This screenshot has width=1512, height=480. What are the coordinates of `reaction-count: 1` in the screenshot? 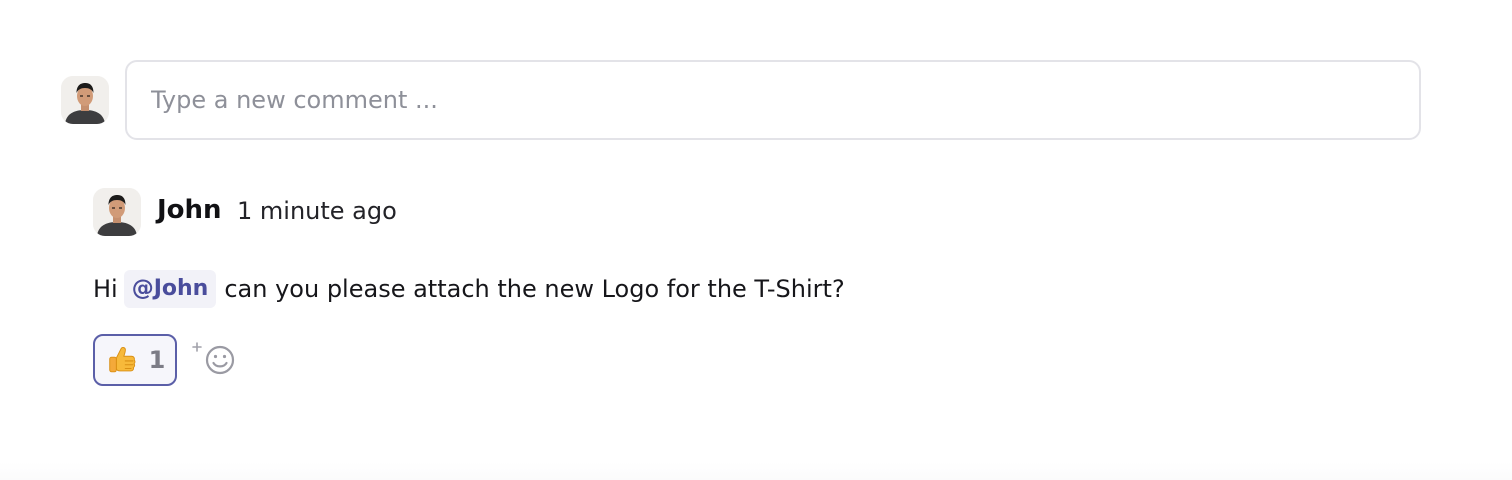 It's located at (157, 360).